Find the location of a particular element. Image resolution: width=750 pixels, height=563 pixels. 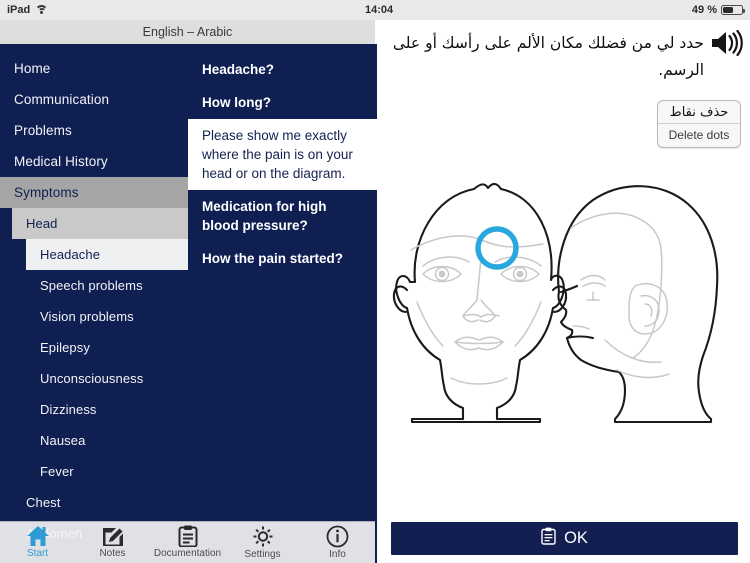

sidebar-item-fever: Fever is located at coordinates (94, 471).